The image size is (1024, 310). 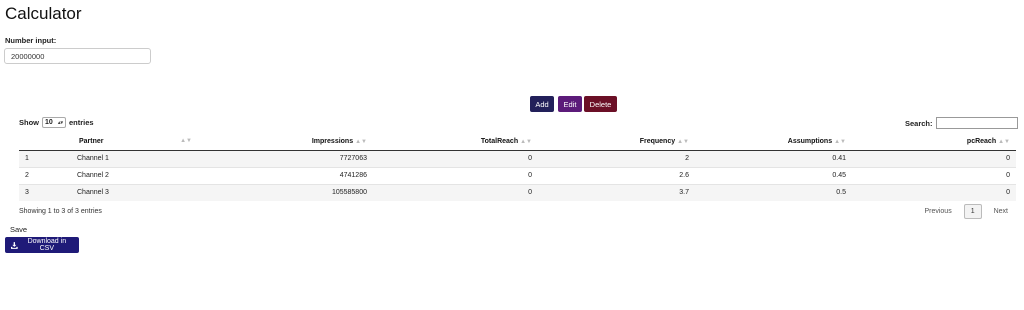 I want to click on table-row: 1 Channel 1 7727063 0 2 0.41 0, so click(x=517, y=158).